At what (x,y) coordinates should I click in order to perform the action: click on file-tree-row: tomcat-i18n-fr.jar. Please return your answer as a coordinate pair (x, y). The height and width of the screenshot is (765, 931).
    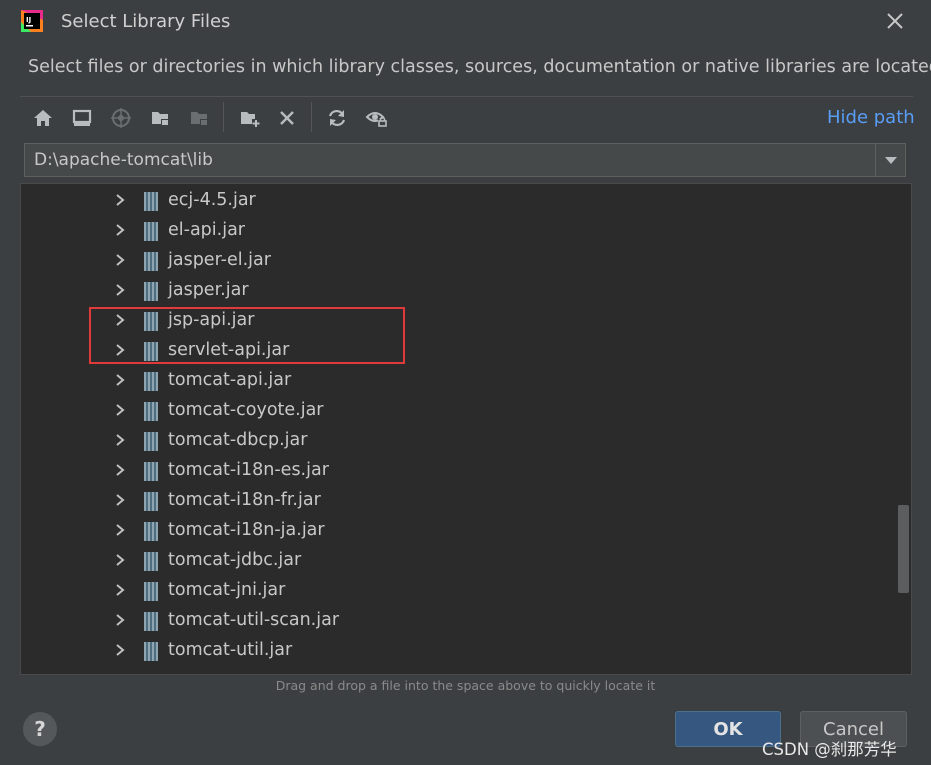
    Looking at the image, I should click on (456, 501).